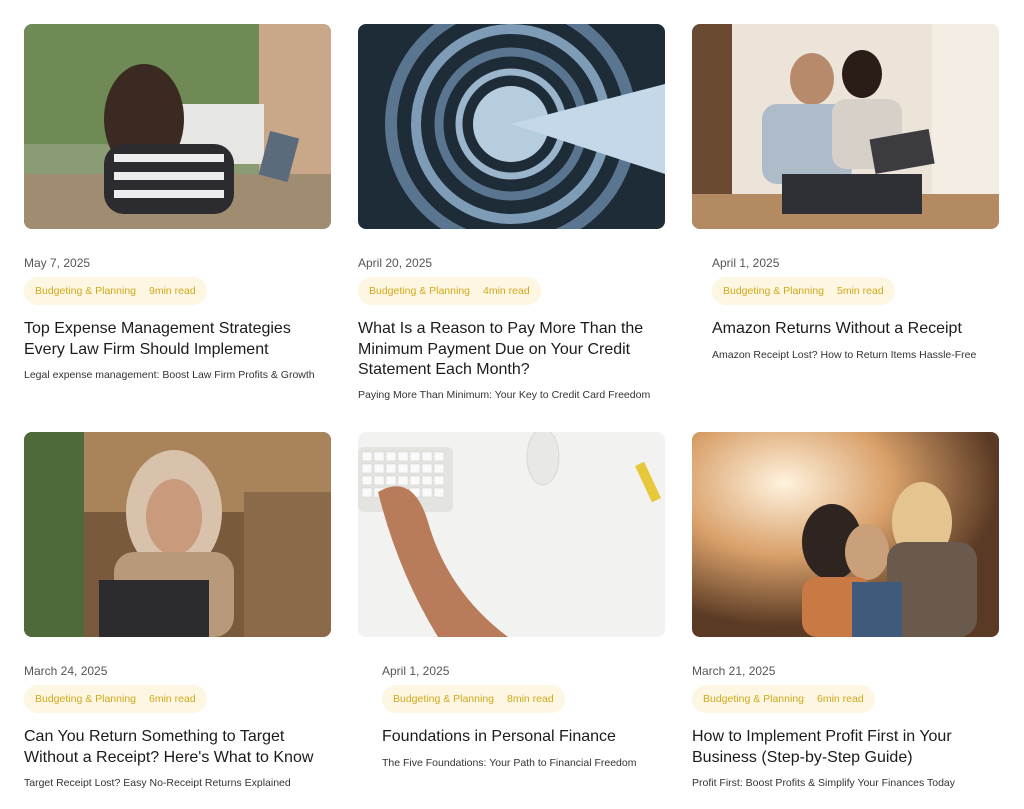 The image size is (1024, 809). I want to click on post-date: March 21, 2025, so click(734, 671).